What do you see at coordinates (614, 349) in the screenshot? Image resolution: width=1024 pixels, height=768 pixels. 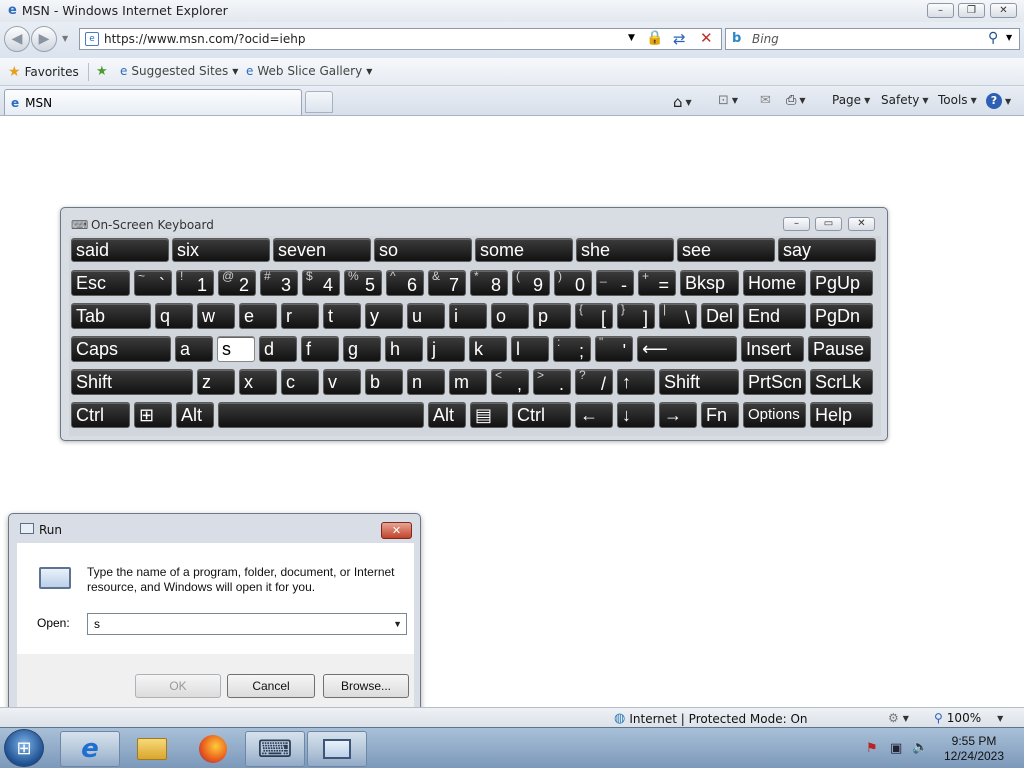 I see `osk-key-symbol: " '` at bounding box center [614, 349].